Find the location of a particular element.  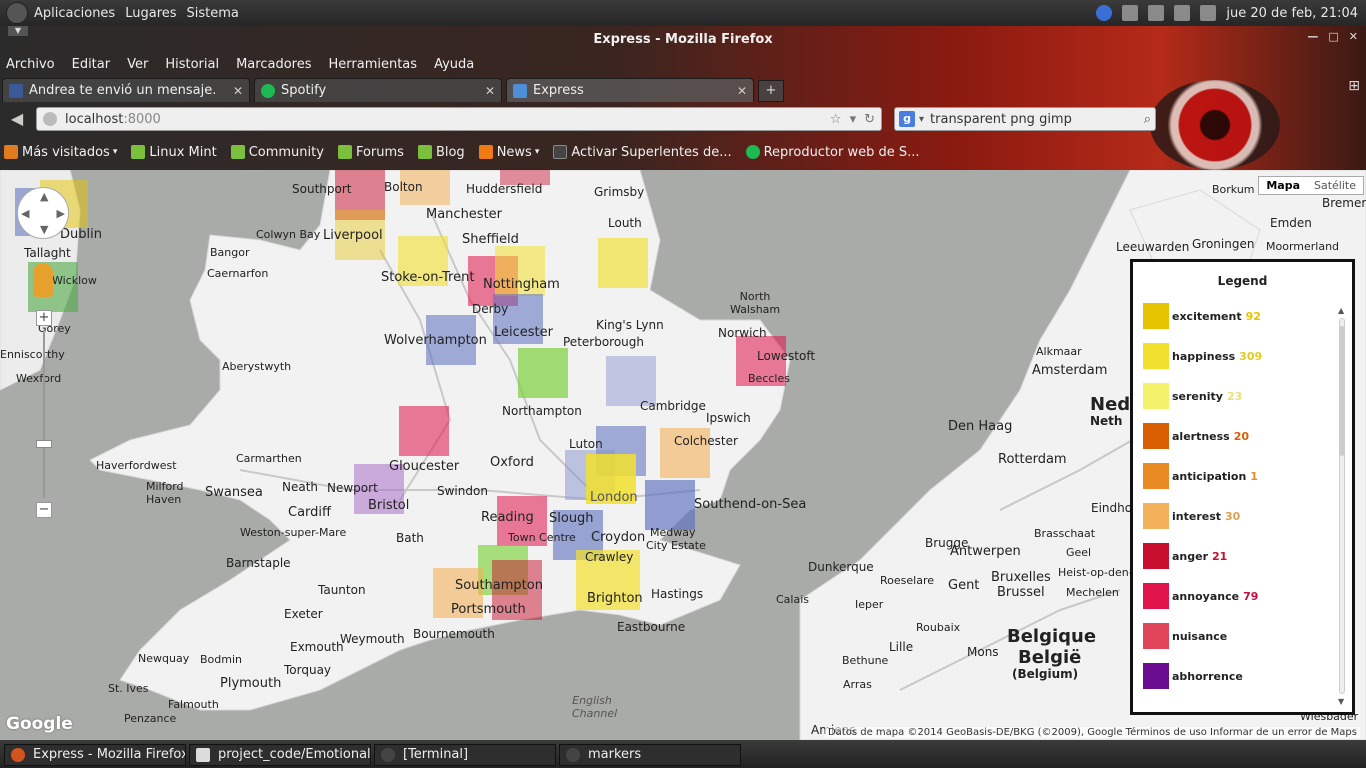

tab-label: Express is located at coordinates (558, 90).